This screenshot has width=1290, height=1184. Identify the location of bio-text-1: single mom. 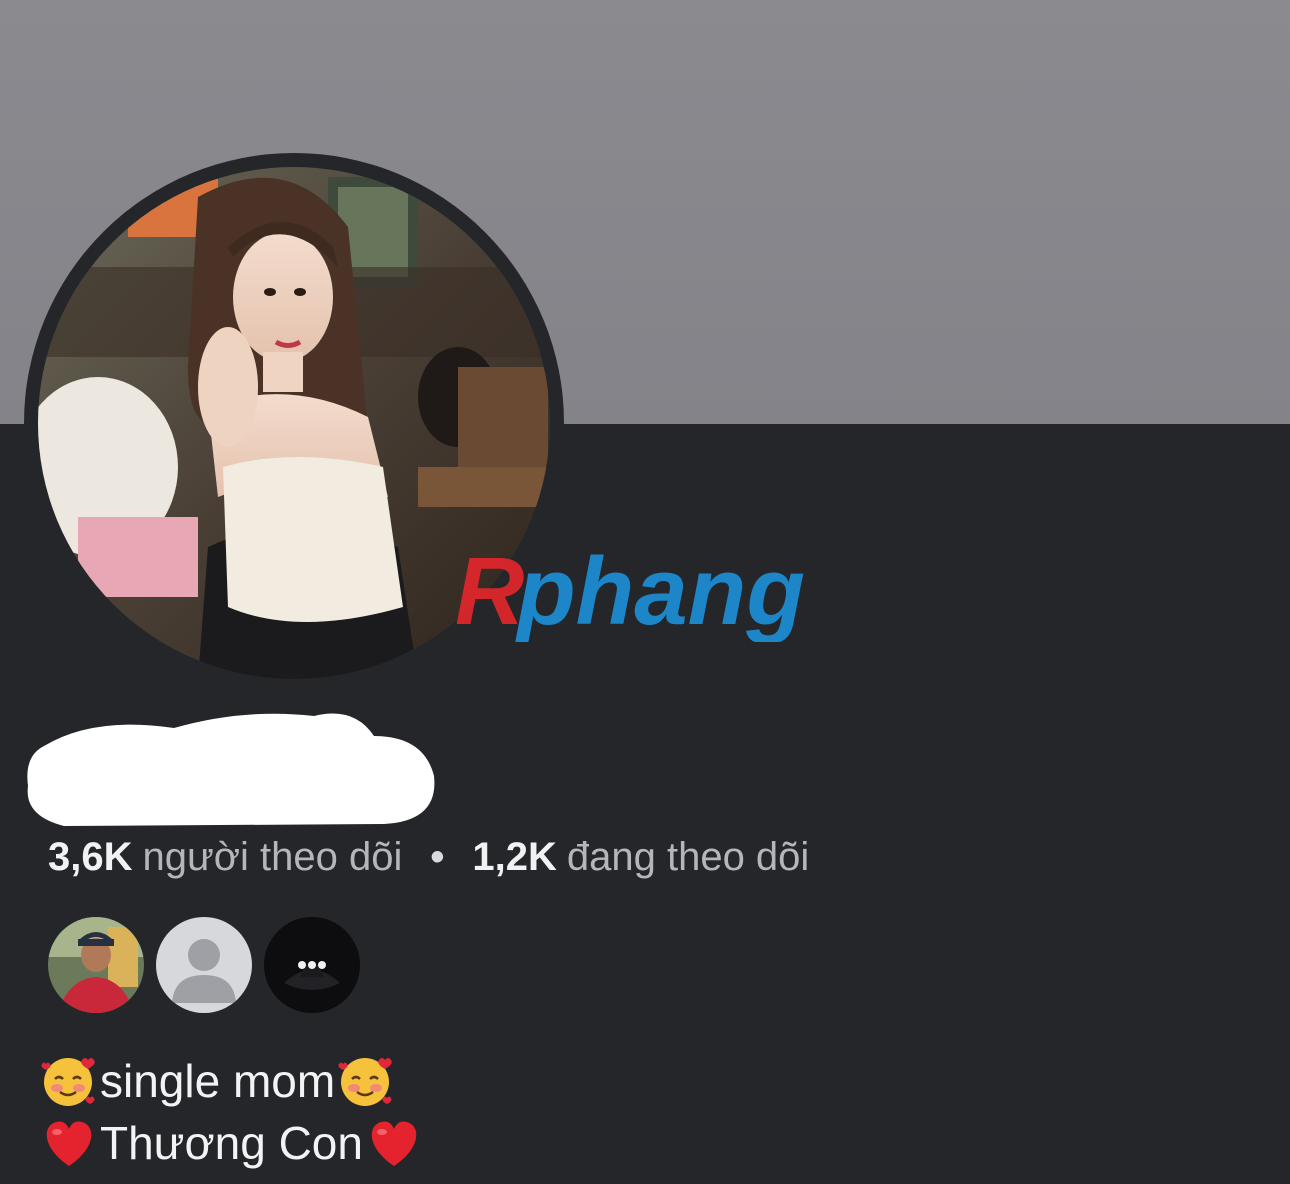
(218, 1081).